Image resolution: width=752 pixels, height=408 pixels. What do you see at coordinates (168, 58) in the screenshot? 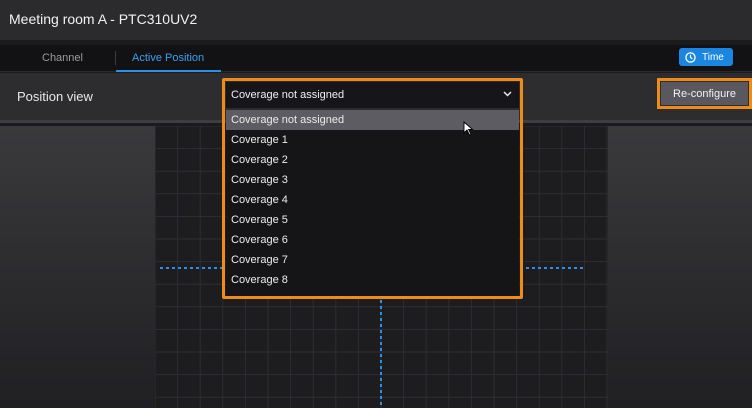
I see `tab-active-position: Active Position` at bounding box center [168, 58].